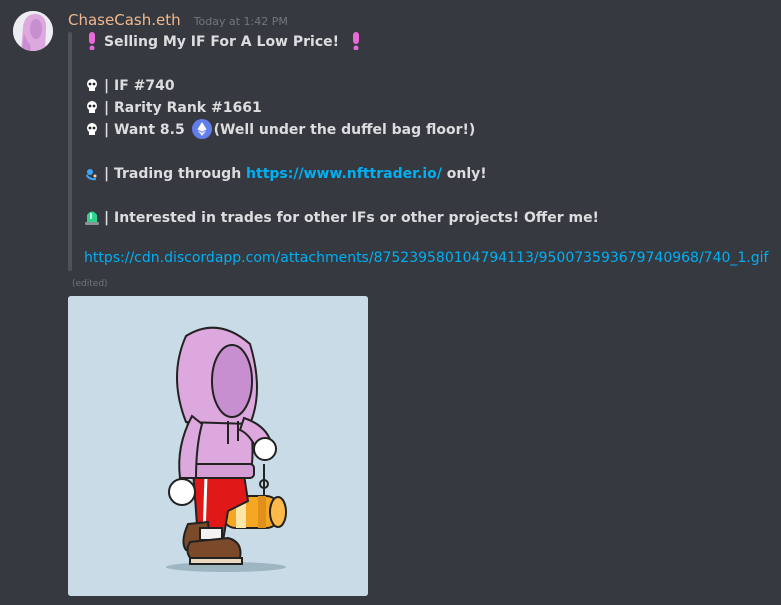 This screenshot has height=605, width=781. I want to click on message-header: ChaseCash.eth Today at 1:42 PM, so click(178, 19).